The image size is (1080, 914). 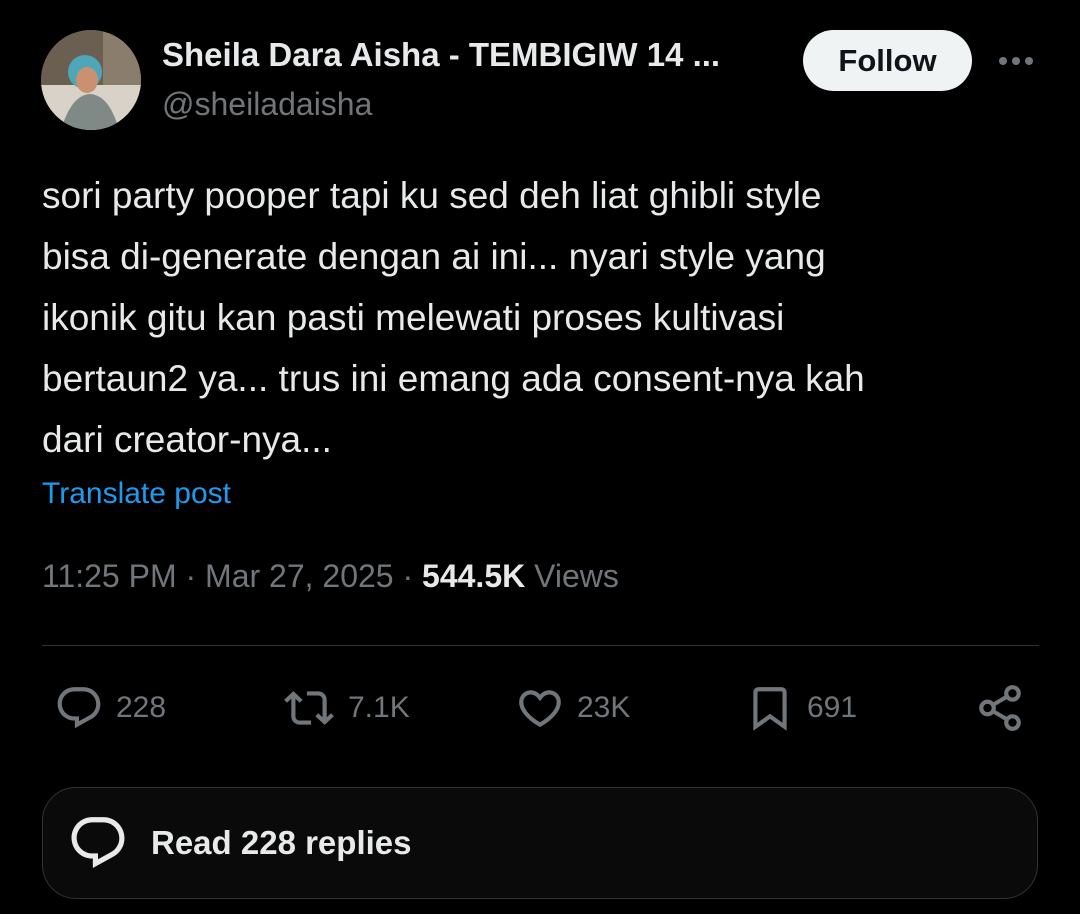 I want to click on reply-count: 228, so click(x=141, y=707).